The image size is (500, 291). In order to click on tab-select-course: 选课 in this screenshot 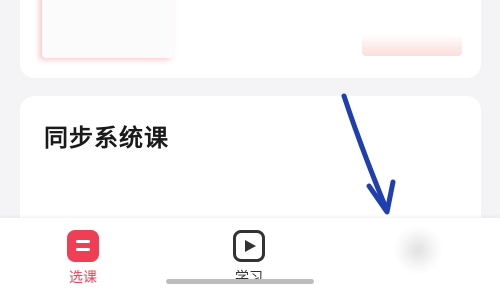, I will do `click(83, 254)`.